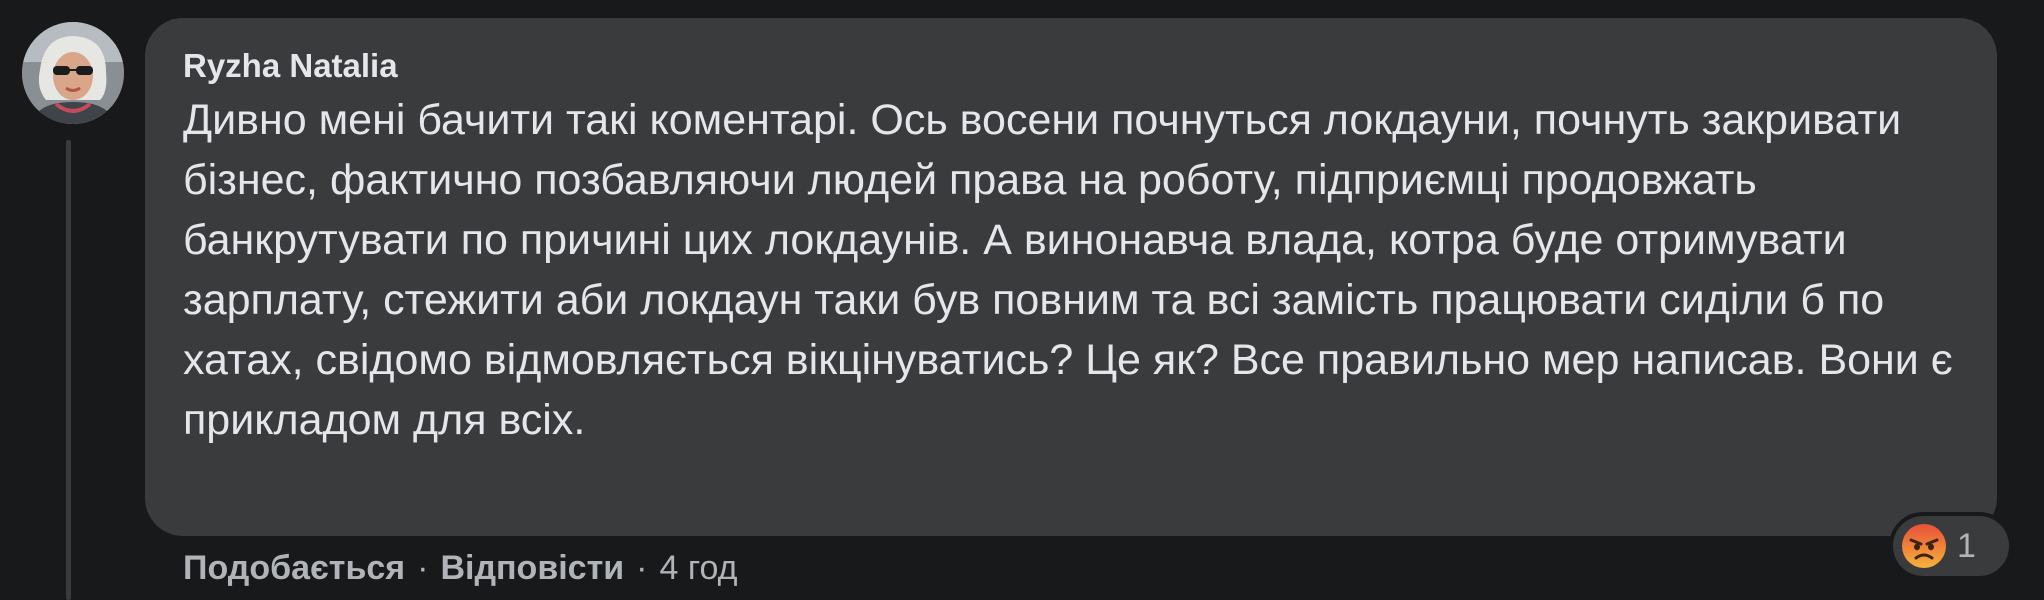 This screenshot has width=2044, height=600. I want to click on avatar-photo-icon, so click(73, 73).